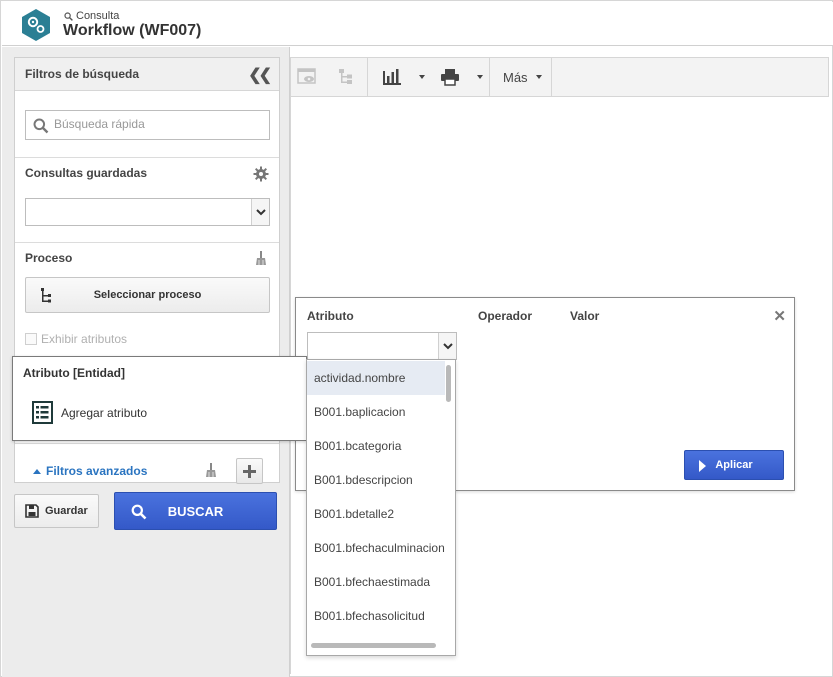  I want to click on caret-up-icon, so click(37, 471).